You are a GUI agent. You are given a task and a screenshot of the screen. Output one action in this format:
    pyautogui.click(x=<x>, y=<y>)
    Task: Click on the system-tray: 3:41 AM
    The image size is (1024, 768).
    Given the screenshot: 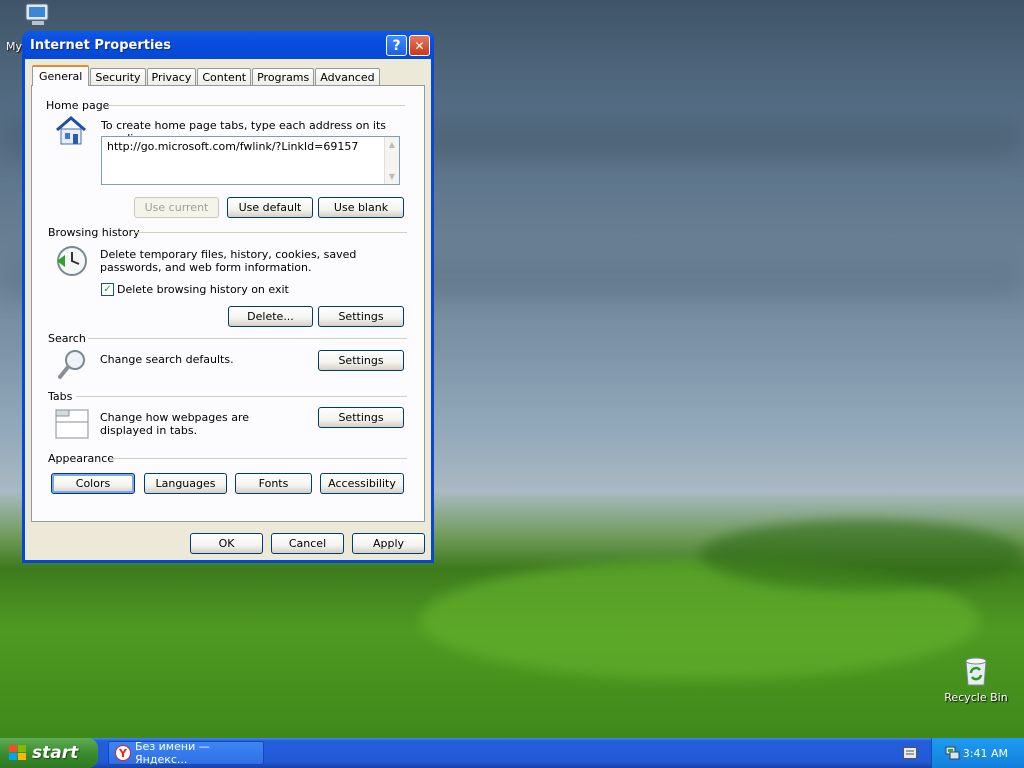 What is the action you would take?
    pyautogui.click(x=977, y=753)
    